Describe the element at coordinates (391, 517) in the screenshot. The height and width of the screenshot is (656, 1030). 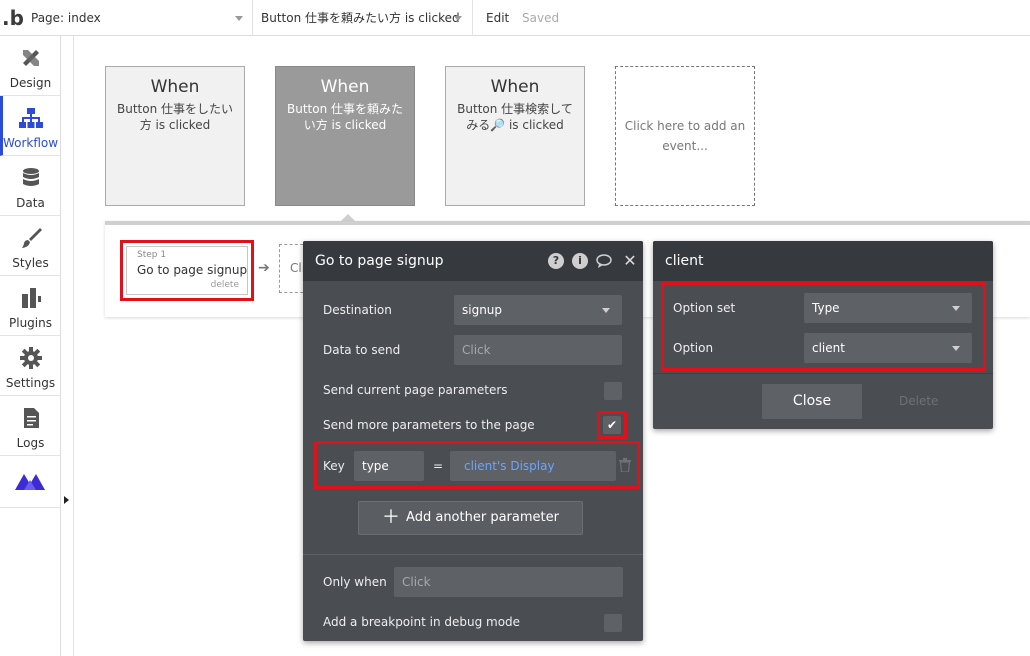
I see `plus-icon: ＋` at that location.